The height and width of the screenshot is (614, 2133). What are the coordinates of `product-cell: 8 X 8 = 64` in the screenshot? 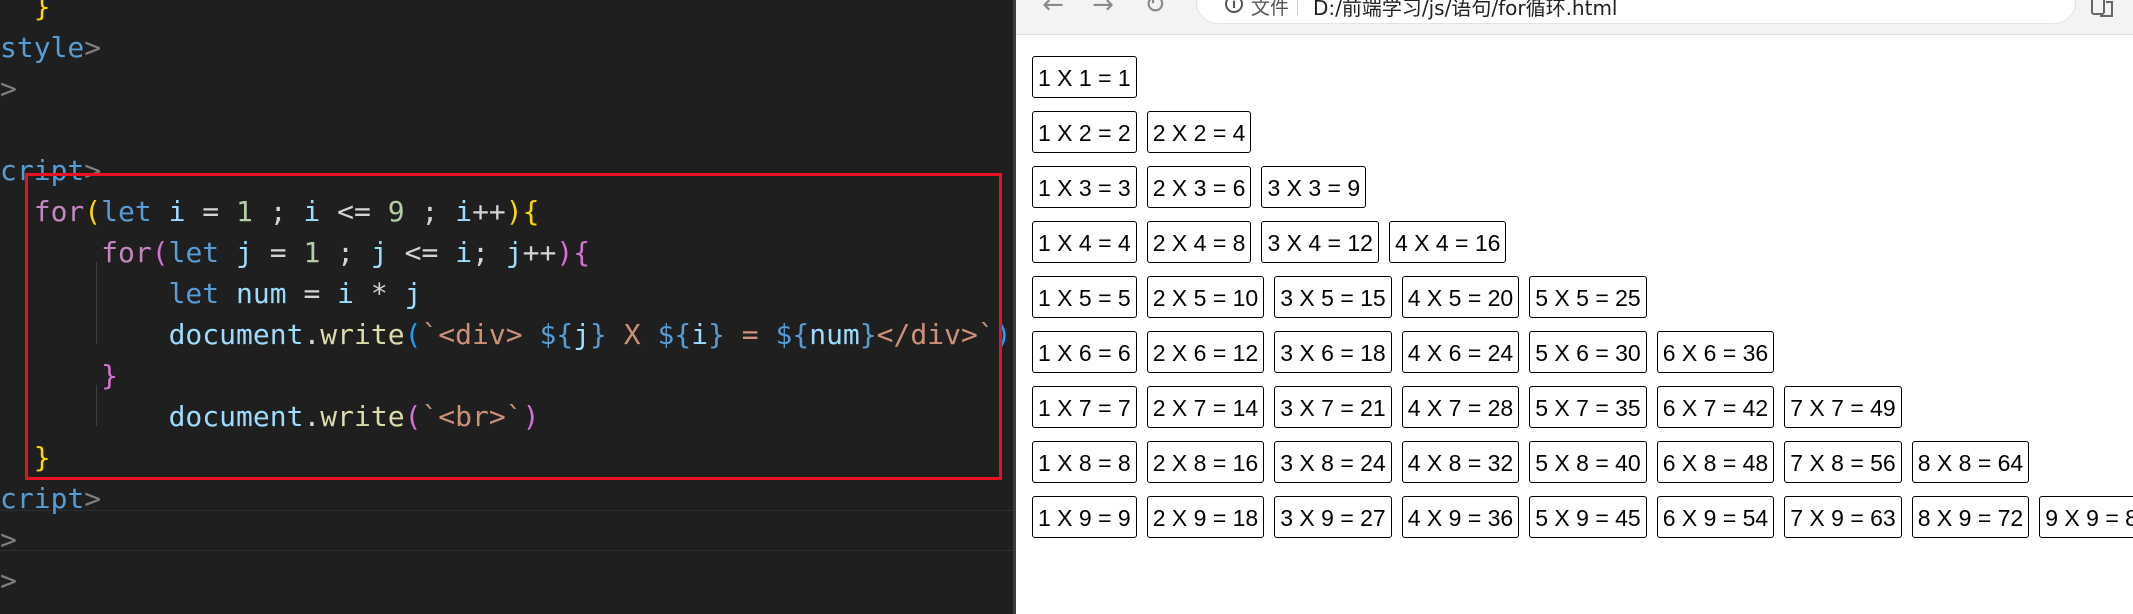 It's located at (1970, 462).